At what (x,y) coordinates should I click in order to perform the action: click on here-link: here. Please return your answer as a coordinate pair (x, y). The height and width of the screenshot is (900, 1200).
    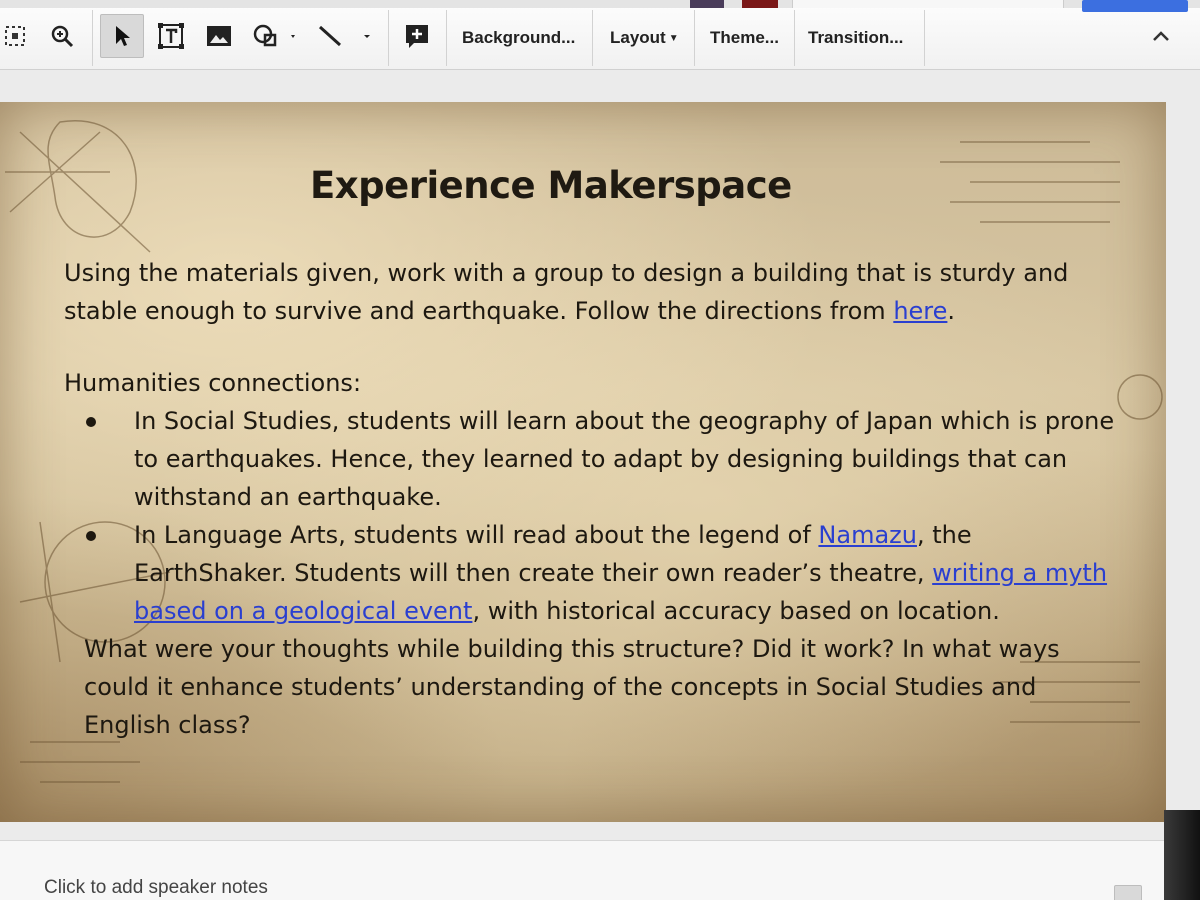
    Looking at the image, I should click on (920, 311).